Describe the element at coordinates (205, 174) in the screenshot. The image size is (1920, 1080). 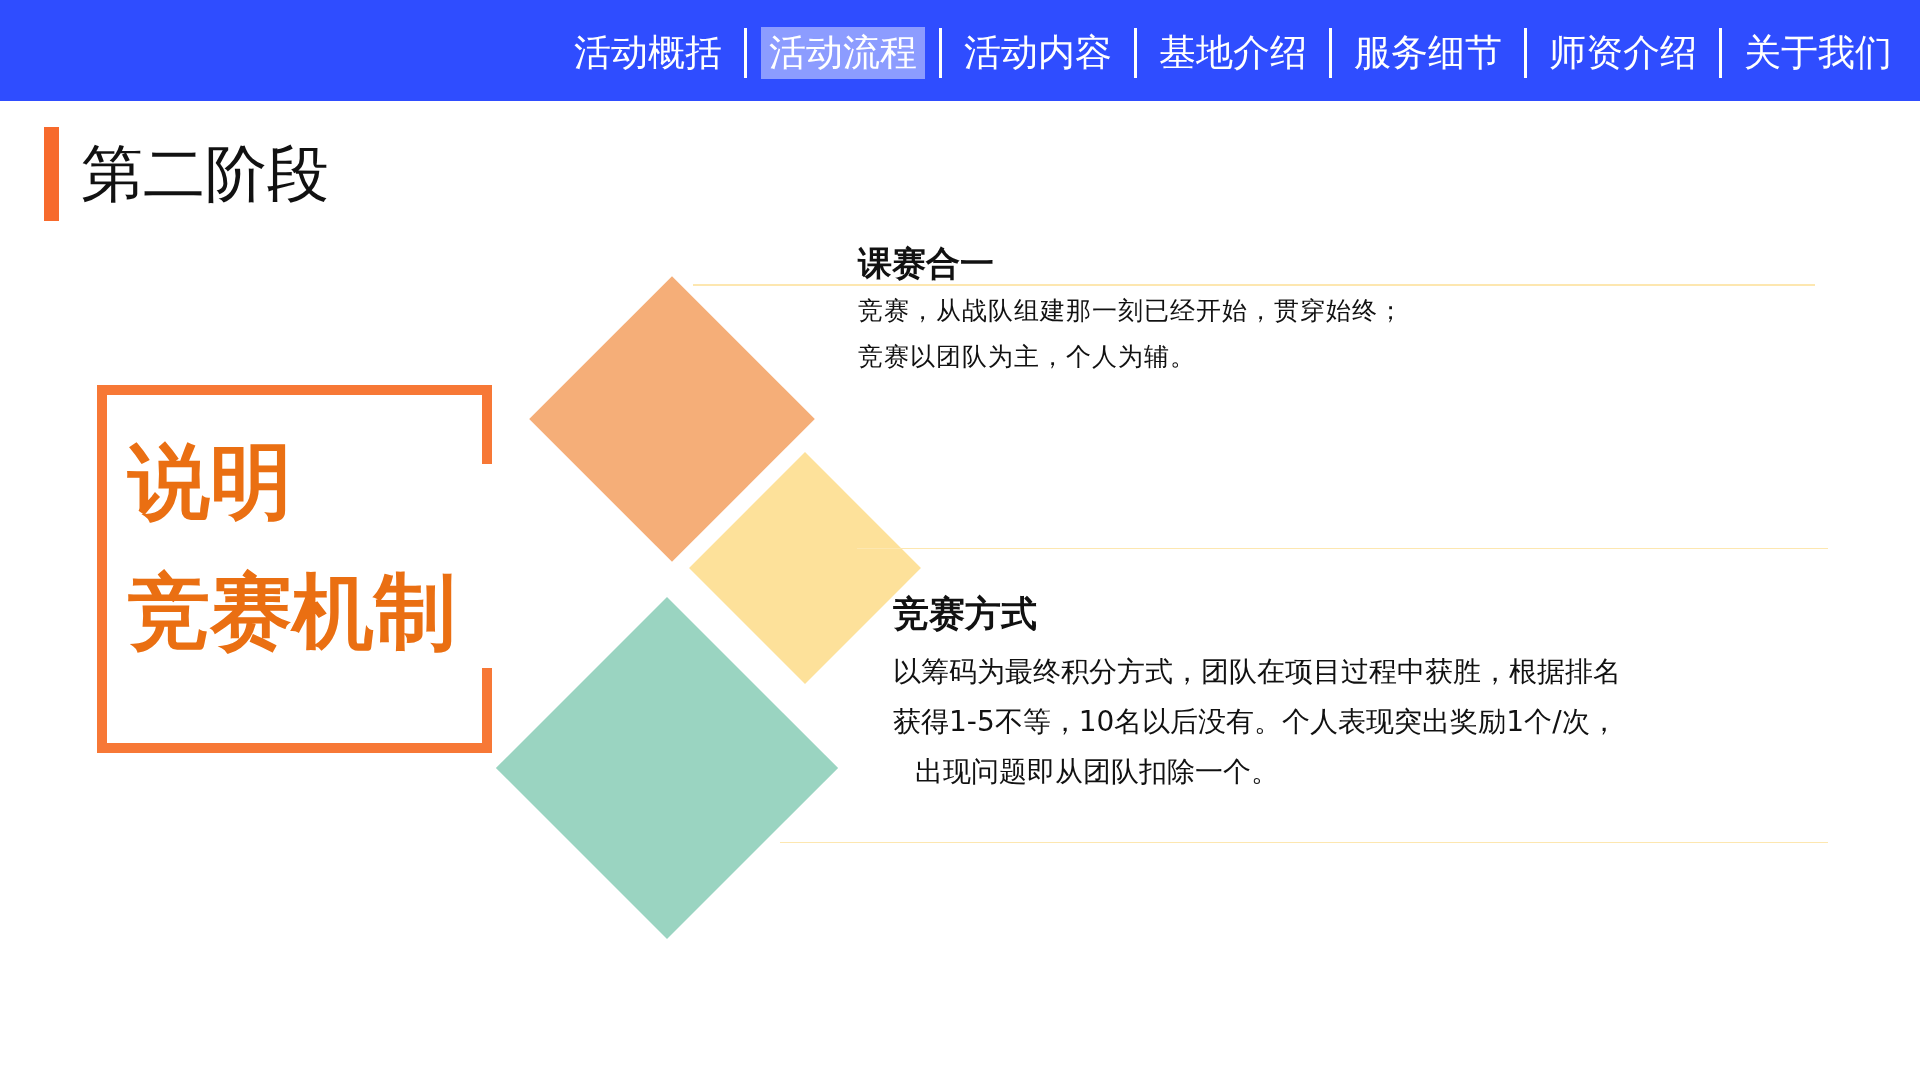
I see `page-title: 第二阶段` at that location.